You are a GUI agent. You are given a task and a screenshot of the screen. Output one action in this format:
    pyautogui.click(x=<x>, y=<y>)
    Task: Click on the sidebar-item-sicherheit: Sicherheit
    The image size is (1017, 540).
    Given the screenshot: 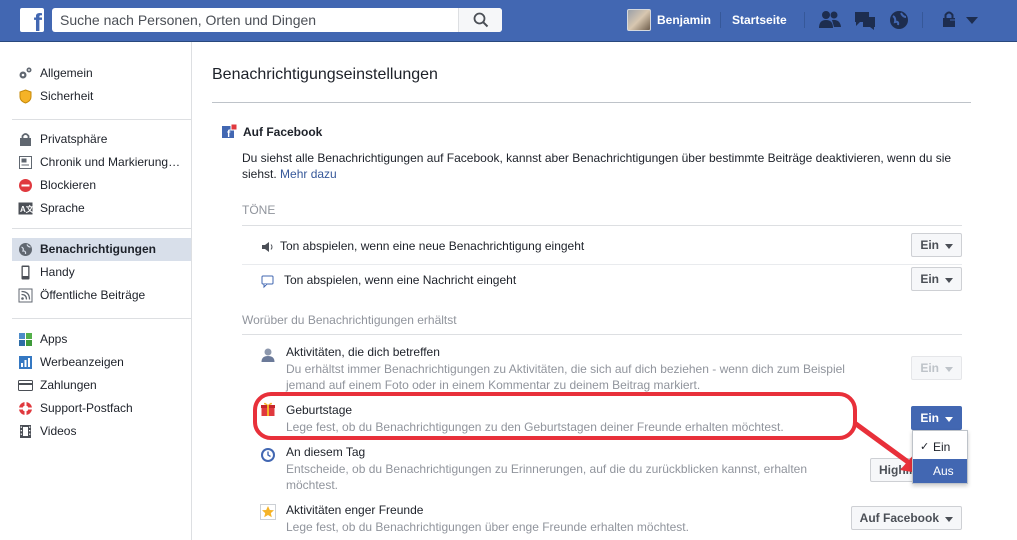 What is the action you would take?
    pyautogui.click(x=101, y=96)
    